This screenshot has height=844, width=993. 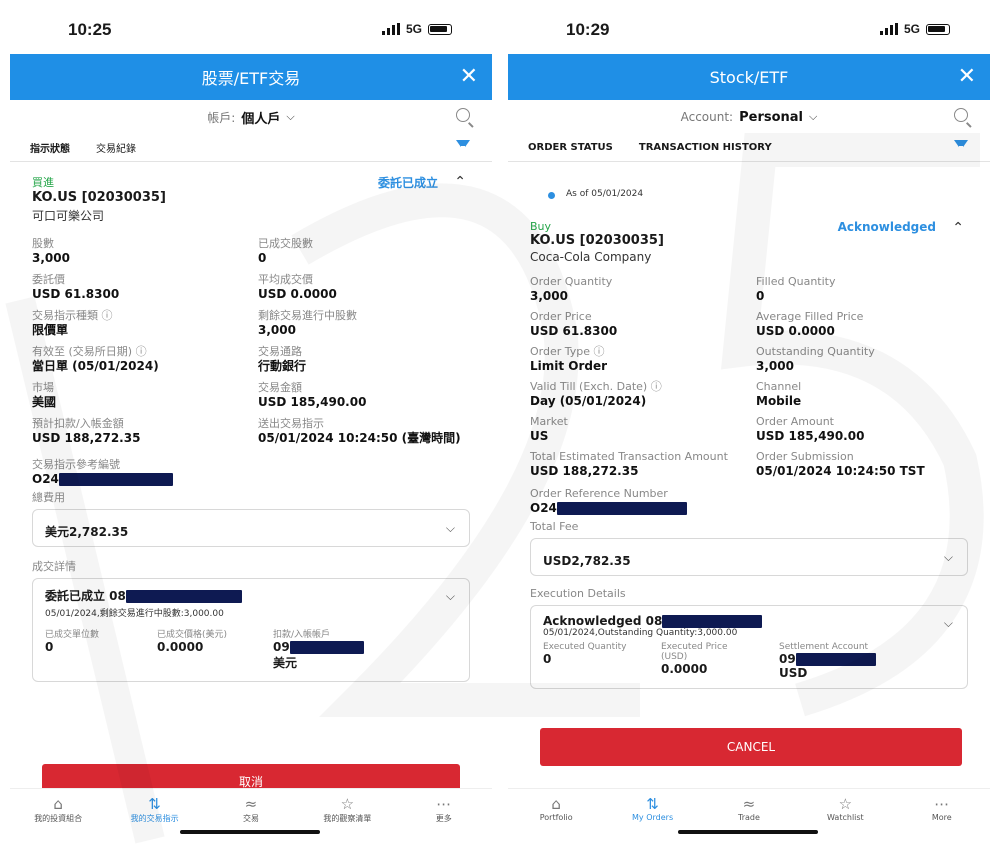 I want to click on page-title: Stock/ETF, so click(x=749, y=77).